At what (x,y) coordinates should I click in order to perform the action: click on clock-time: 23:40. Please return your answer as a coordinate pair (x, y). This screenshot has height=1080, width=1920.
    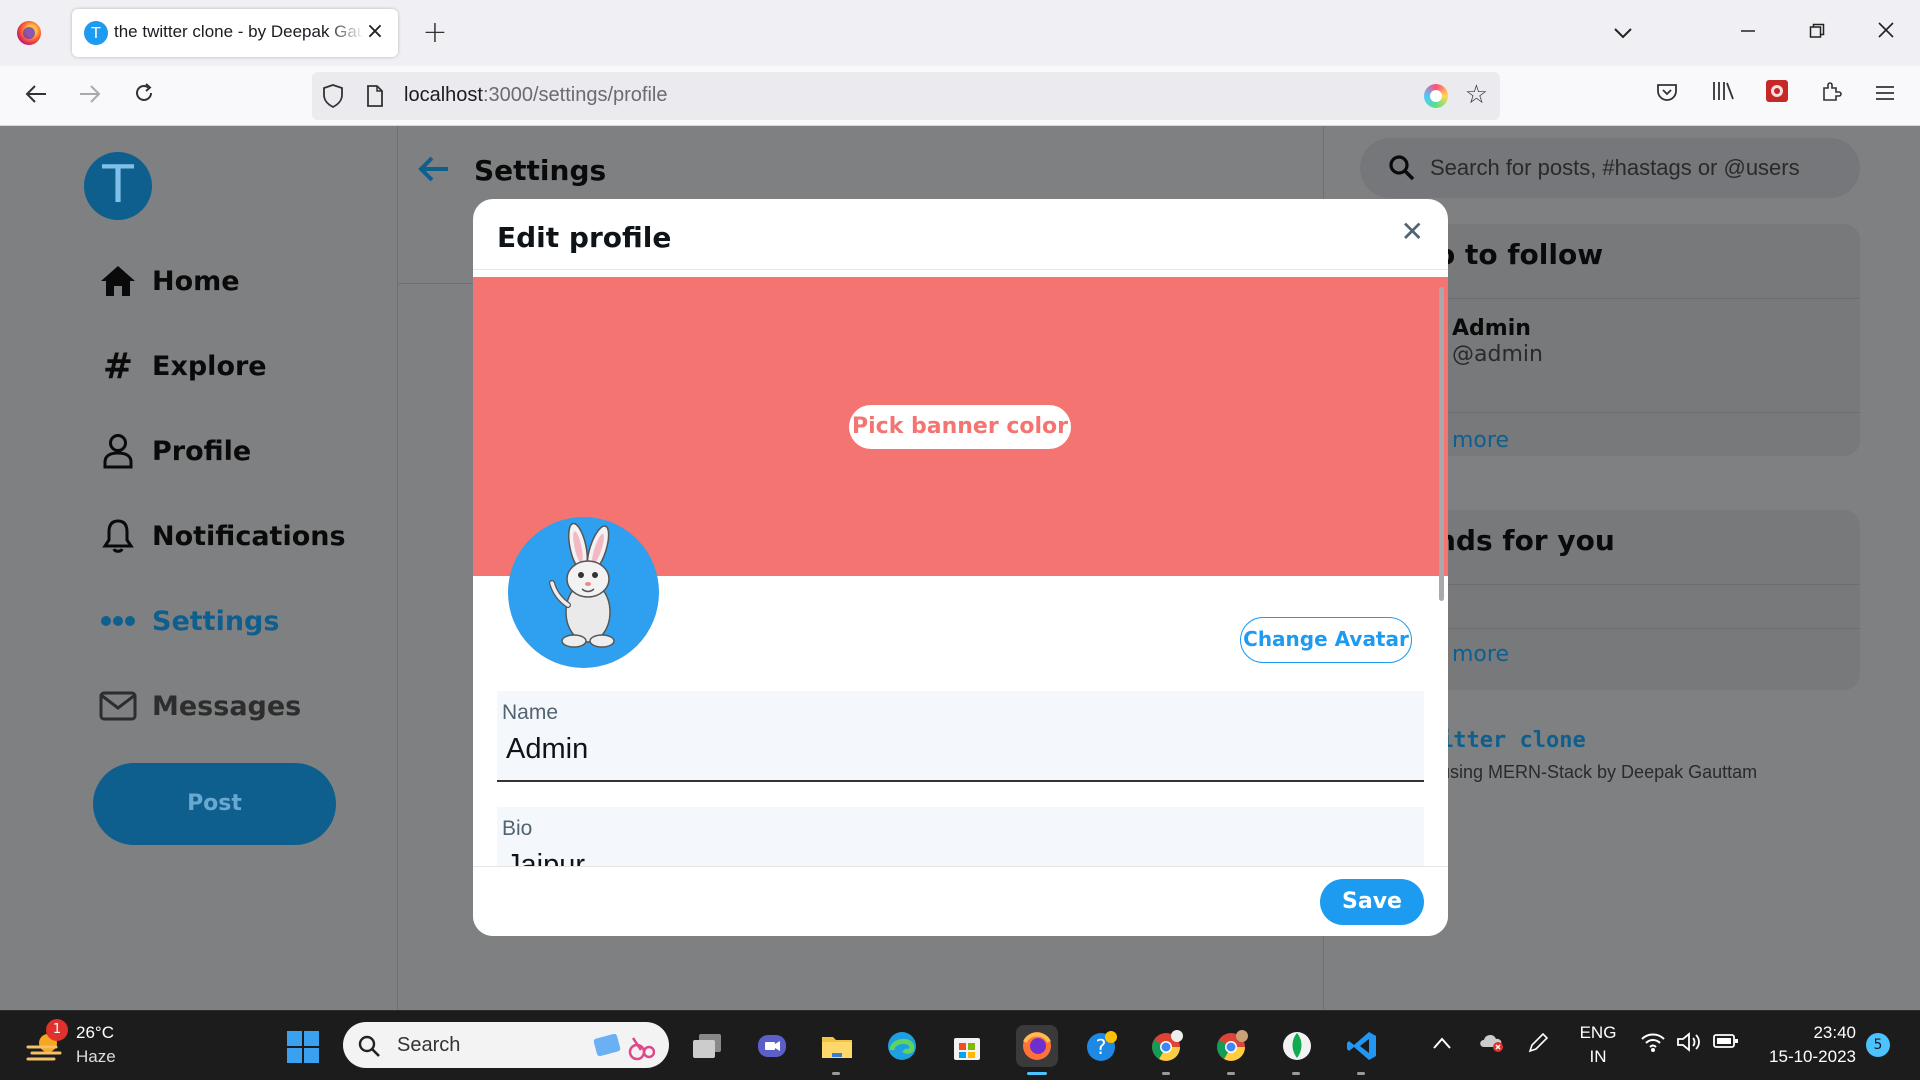
    Looking at the image, I should click on (1806, 1033).